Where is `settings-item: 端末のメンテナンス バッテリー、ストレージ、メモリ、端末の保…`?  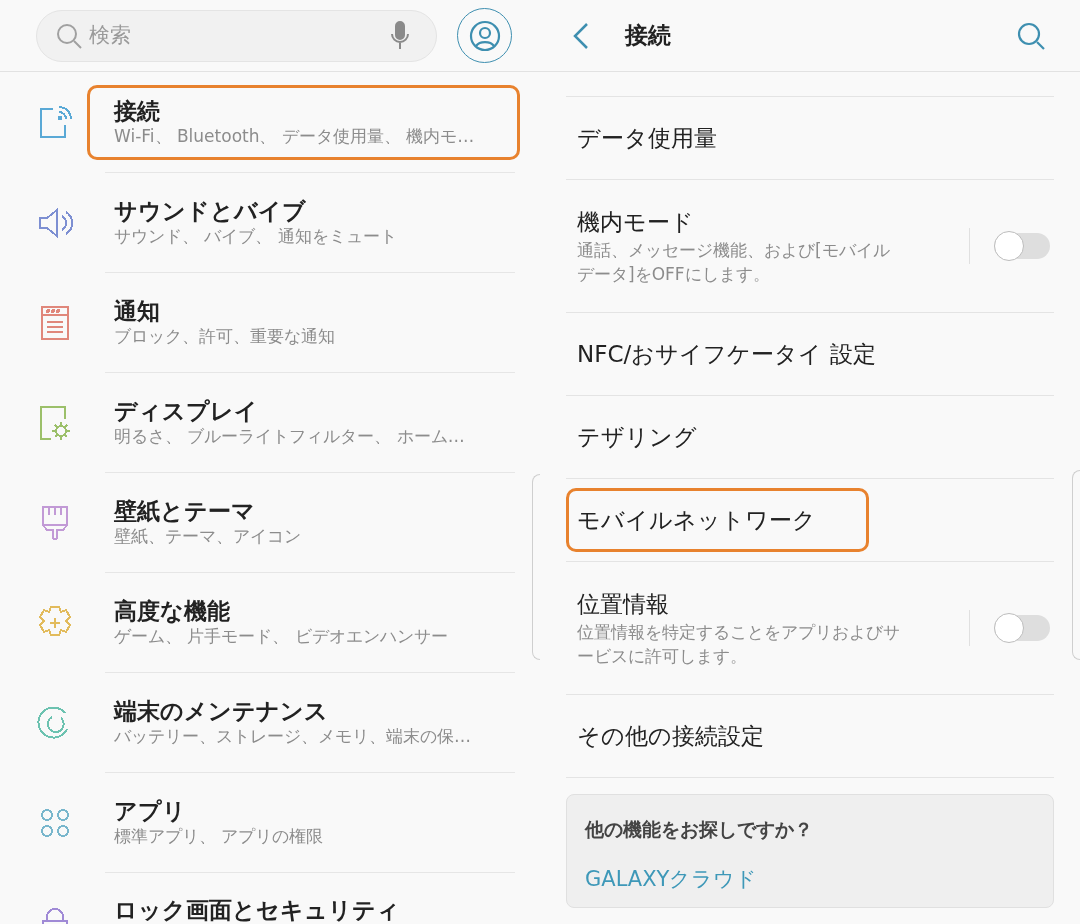 settings-item: 端末のメンテナンス バッテリー、ストレージ、メモリ、端末の保… is located at coordinates (303, 722).